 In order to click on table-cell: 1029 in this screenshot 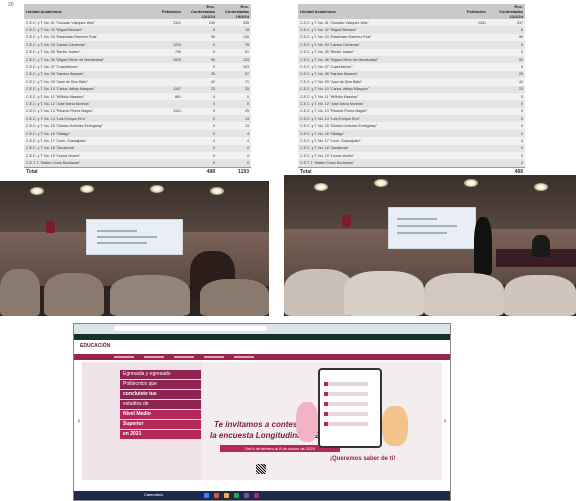, I will do `click(166, 59)`.